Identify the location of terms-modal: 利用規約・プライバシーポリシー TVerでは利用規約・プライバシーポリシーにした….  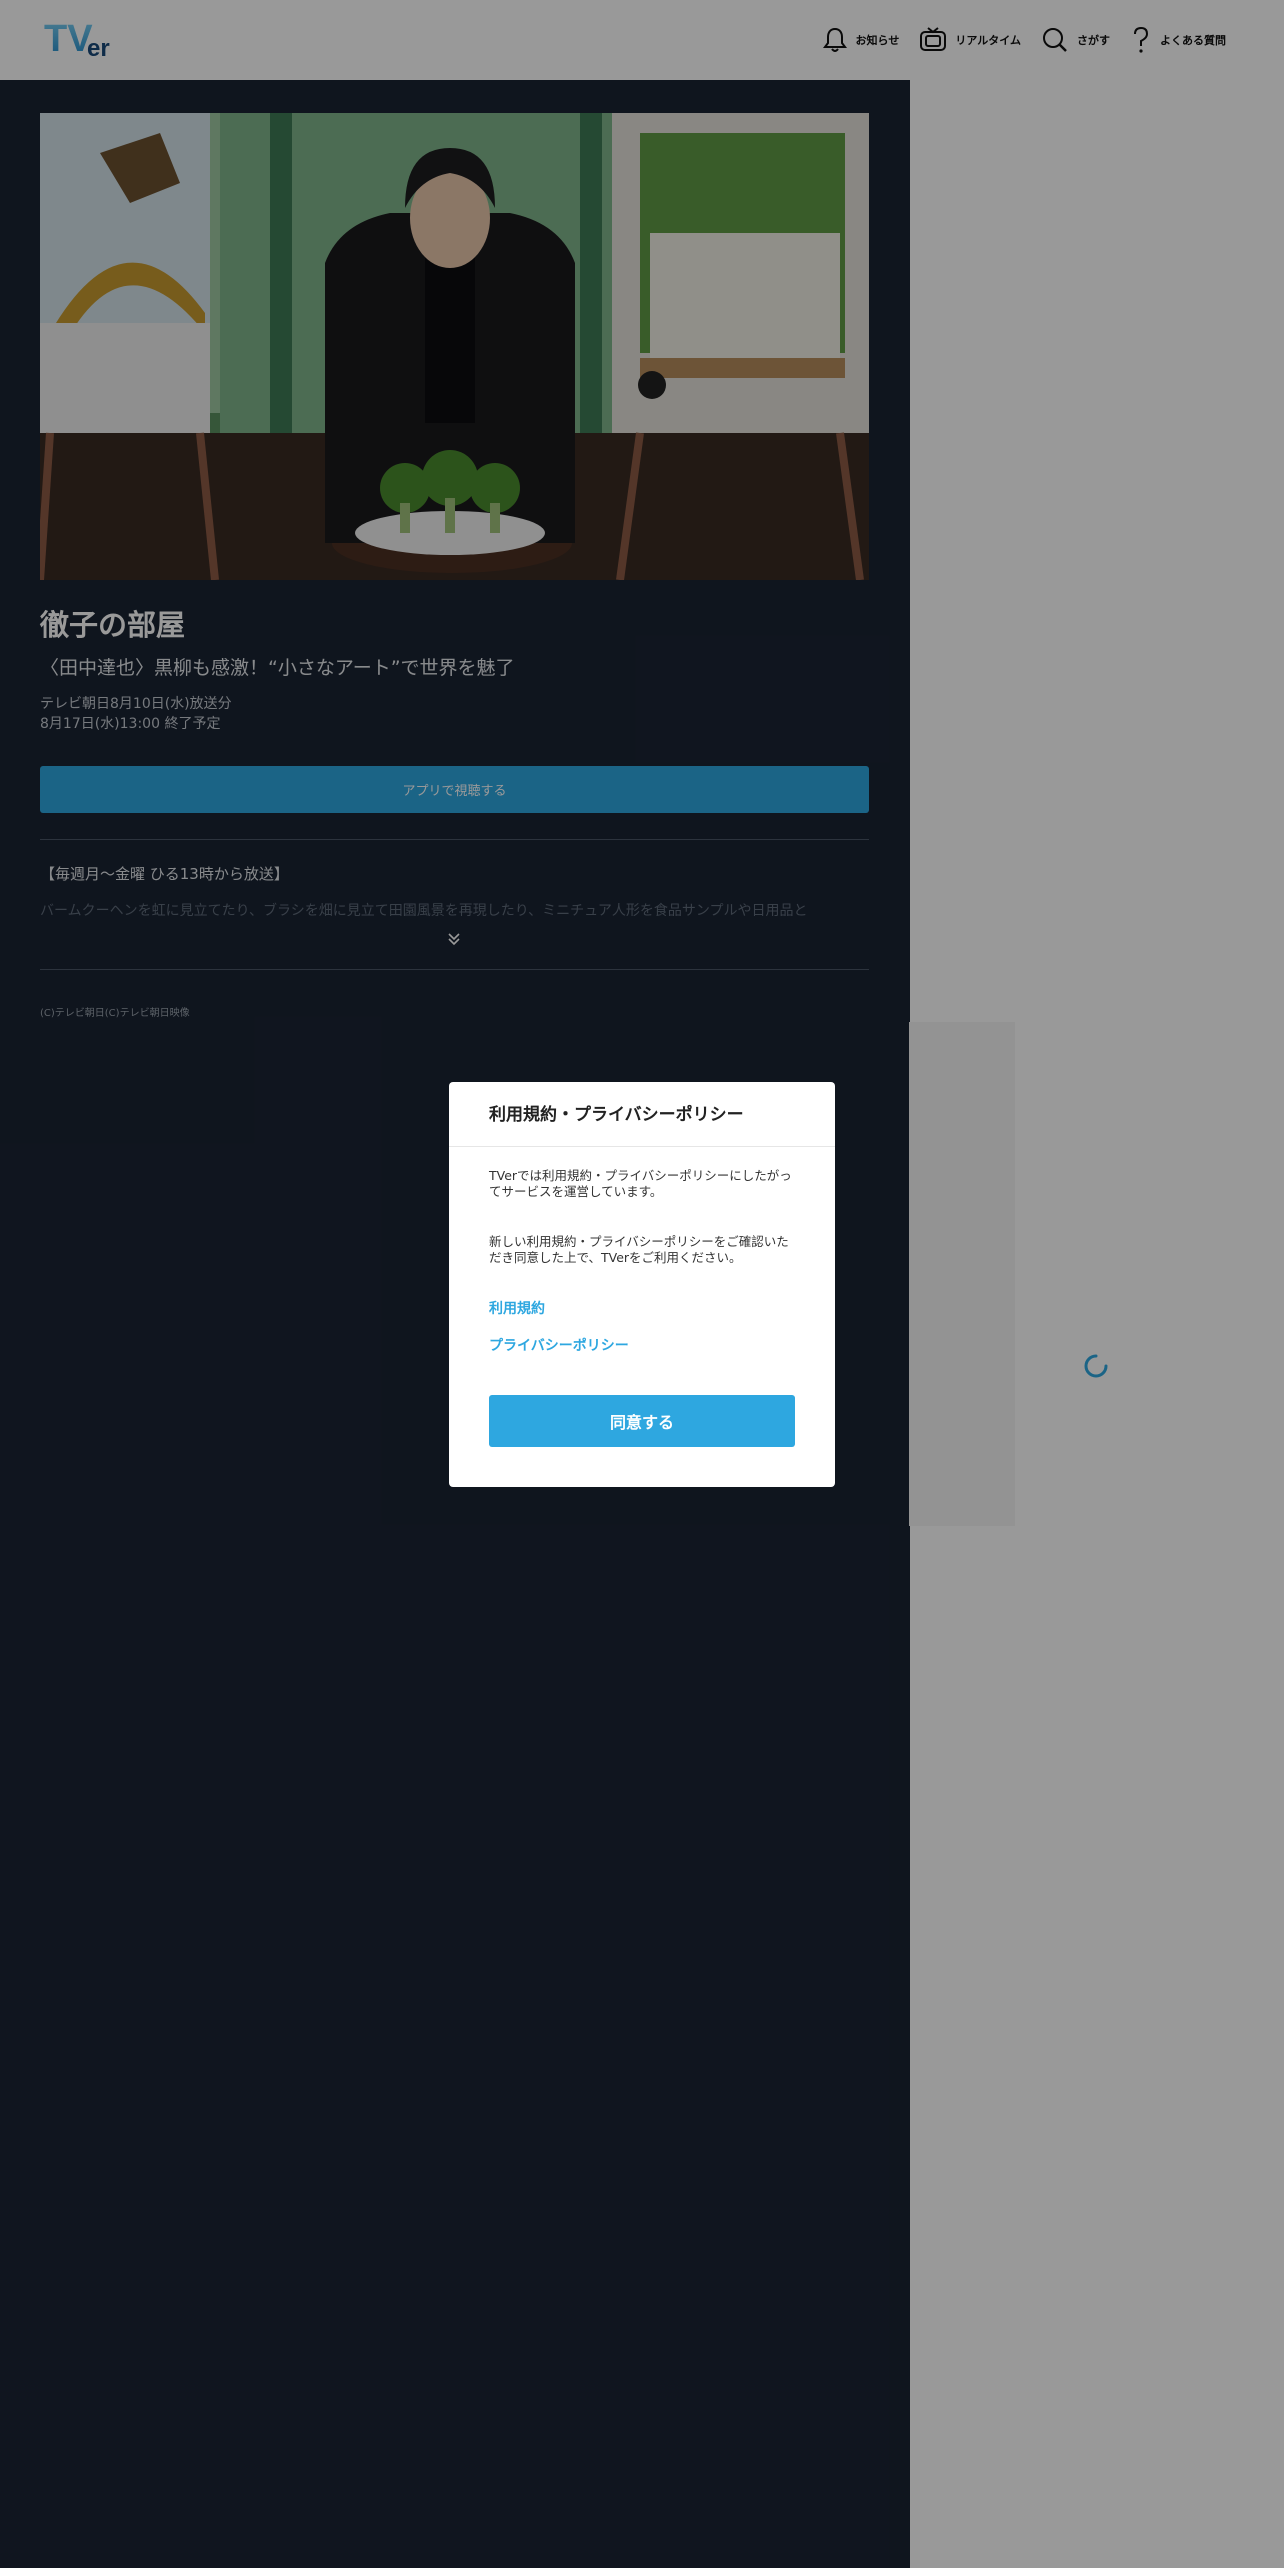
(642, 1284).